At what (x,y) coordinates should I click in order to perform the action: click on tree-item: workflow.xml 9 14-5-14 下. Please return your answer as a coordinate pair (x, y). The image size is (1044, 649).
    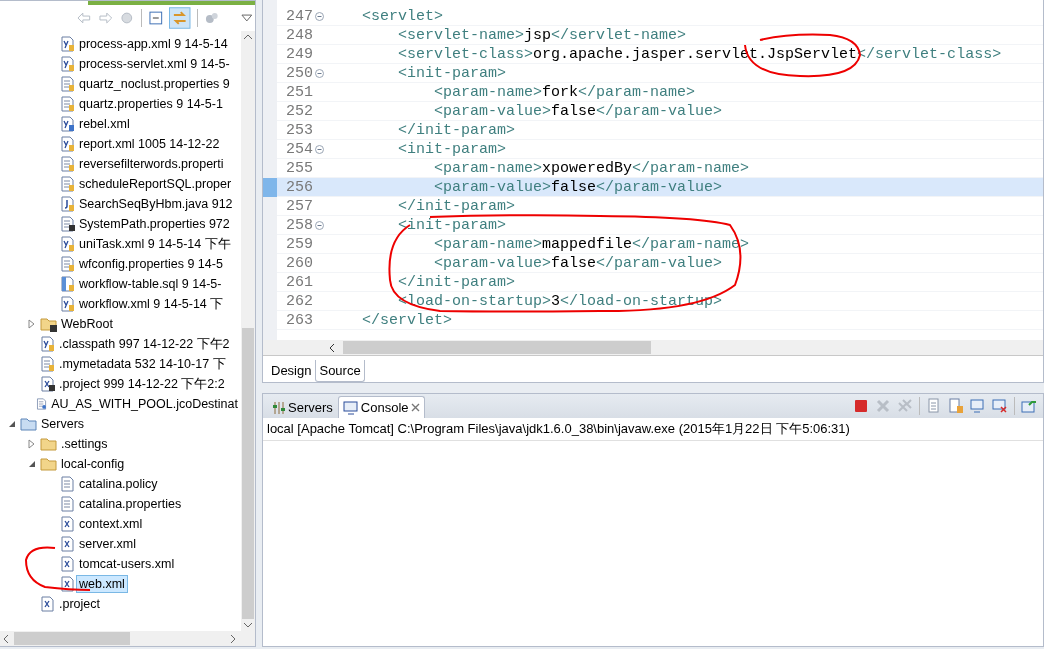
    Looking at the image, I should click on (151, 304).